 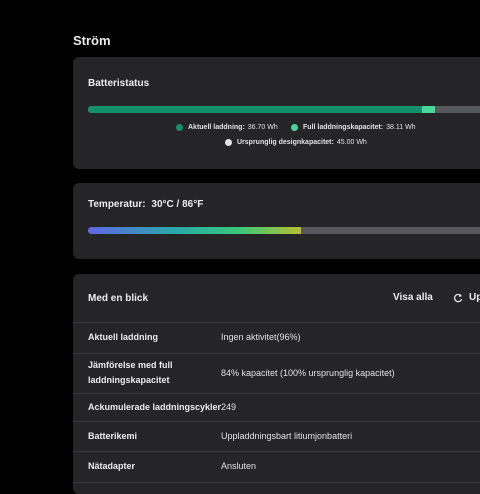 I want to click on table-row: Aktuell laddning Ingen aktivitet(96%), so click(x=276, y=338).